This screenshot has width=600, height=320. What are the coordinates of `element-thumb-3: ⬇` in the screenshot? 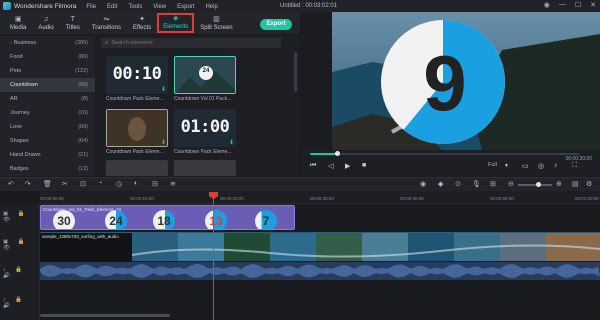 It's located at (137, 128).